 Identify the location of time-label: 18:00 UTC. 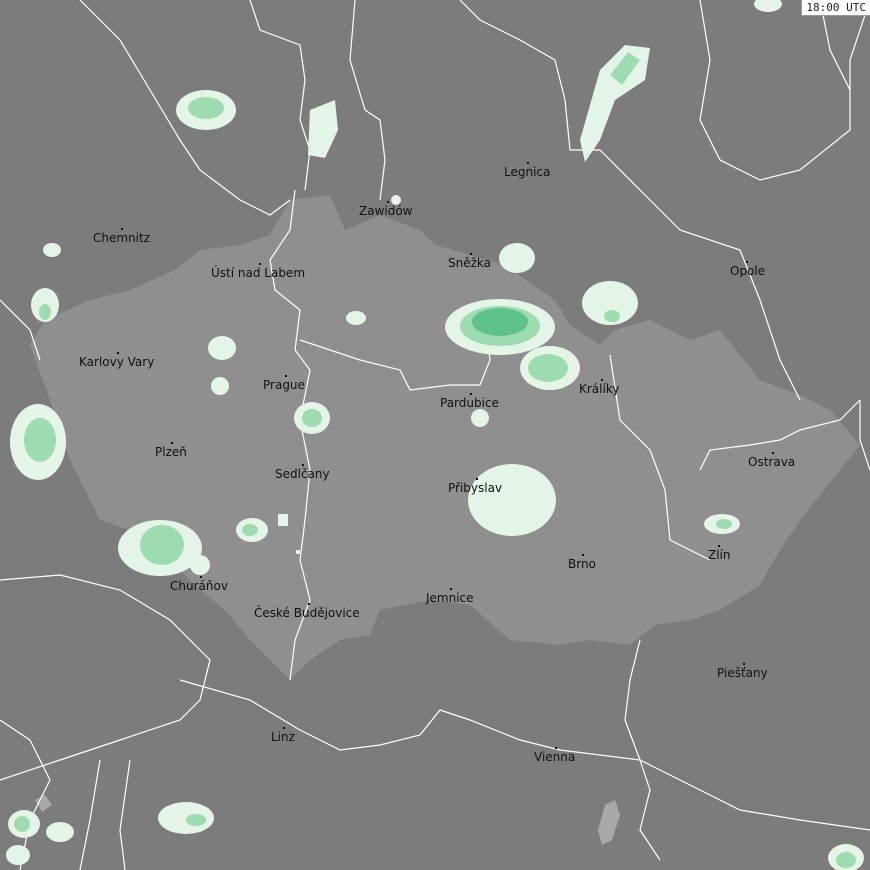
(835, 8).